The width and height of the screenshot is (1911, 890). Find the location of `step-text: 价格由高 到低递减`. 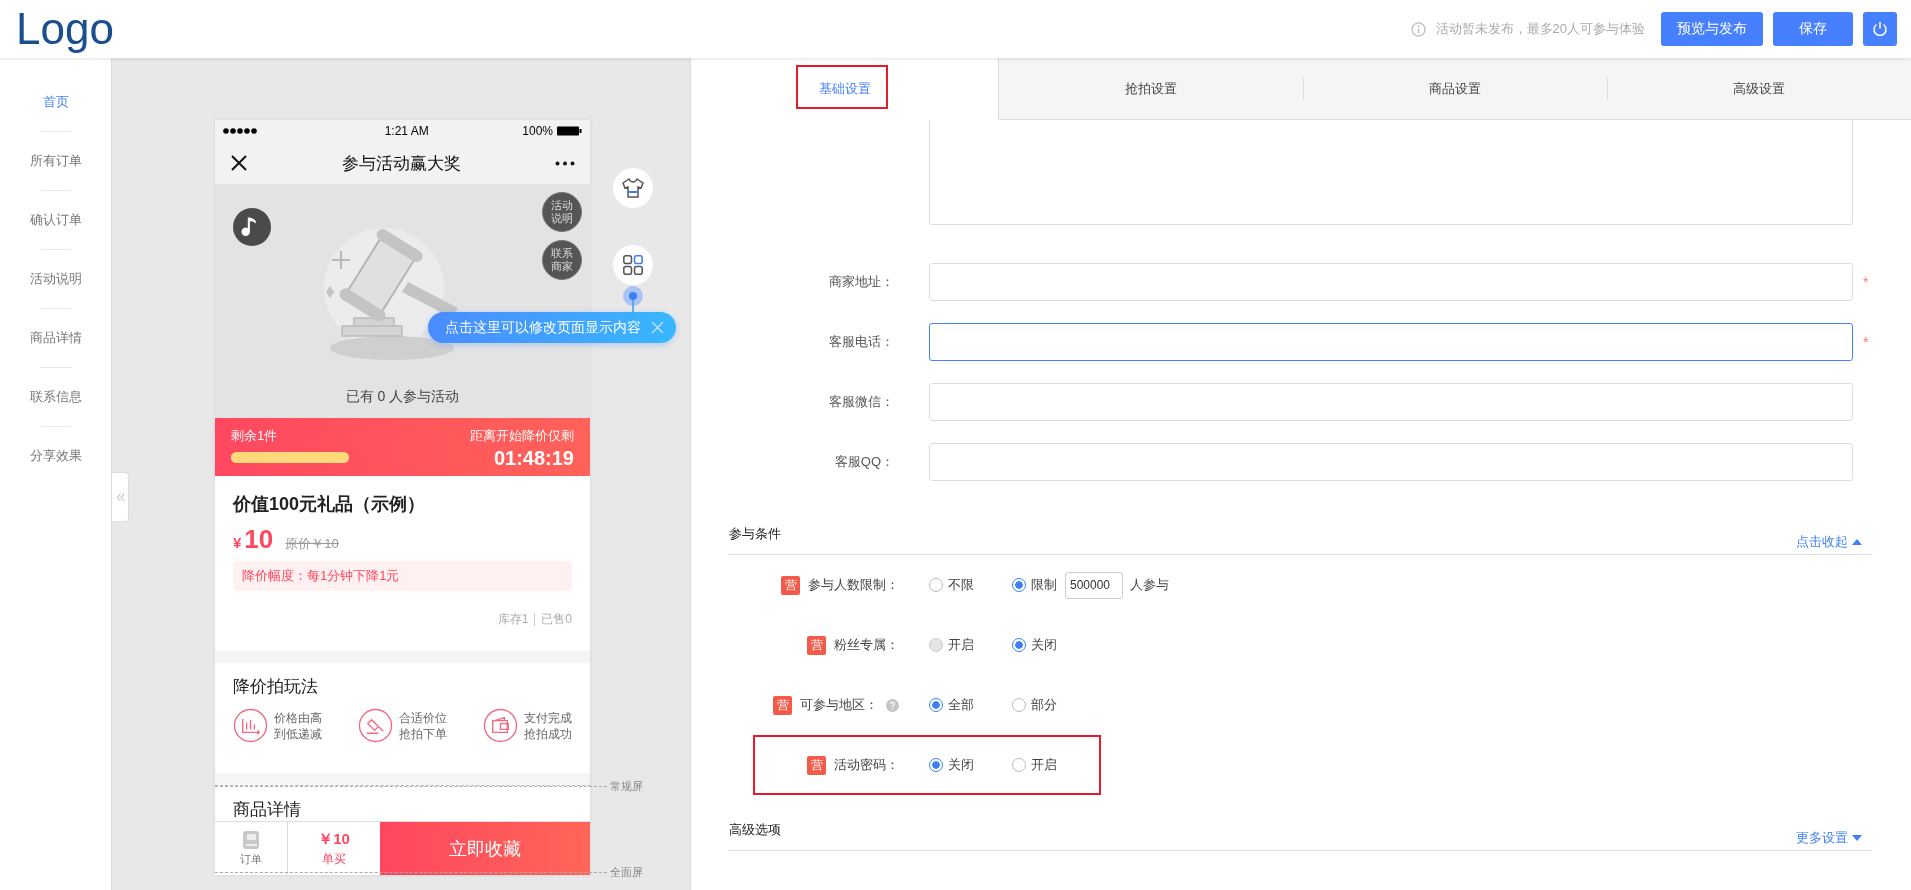

step-text: 价格由高 到低递减 is located at coordinates (298, 725).